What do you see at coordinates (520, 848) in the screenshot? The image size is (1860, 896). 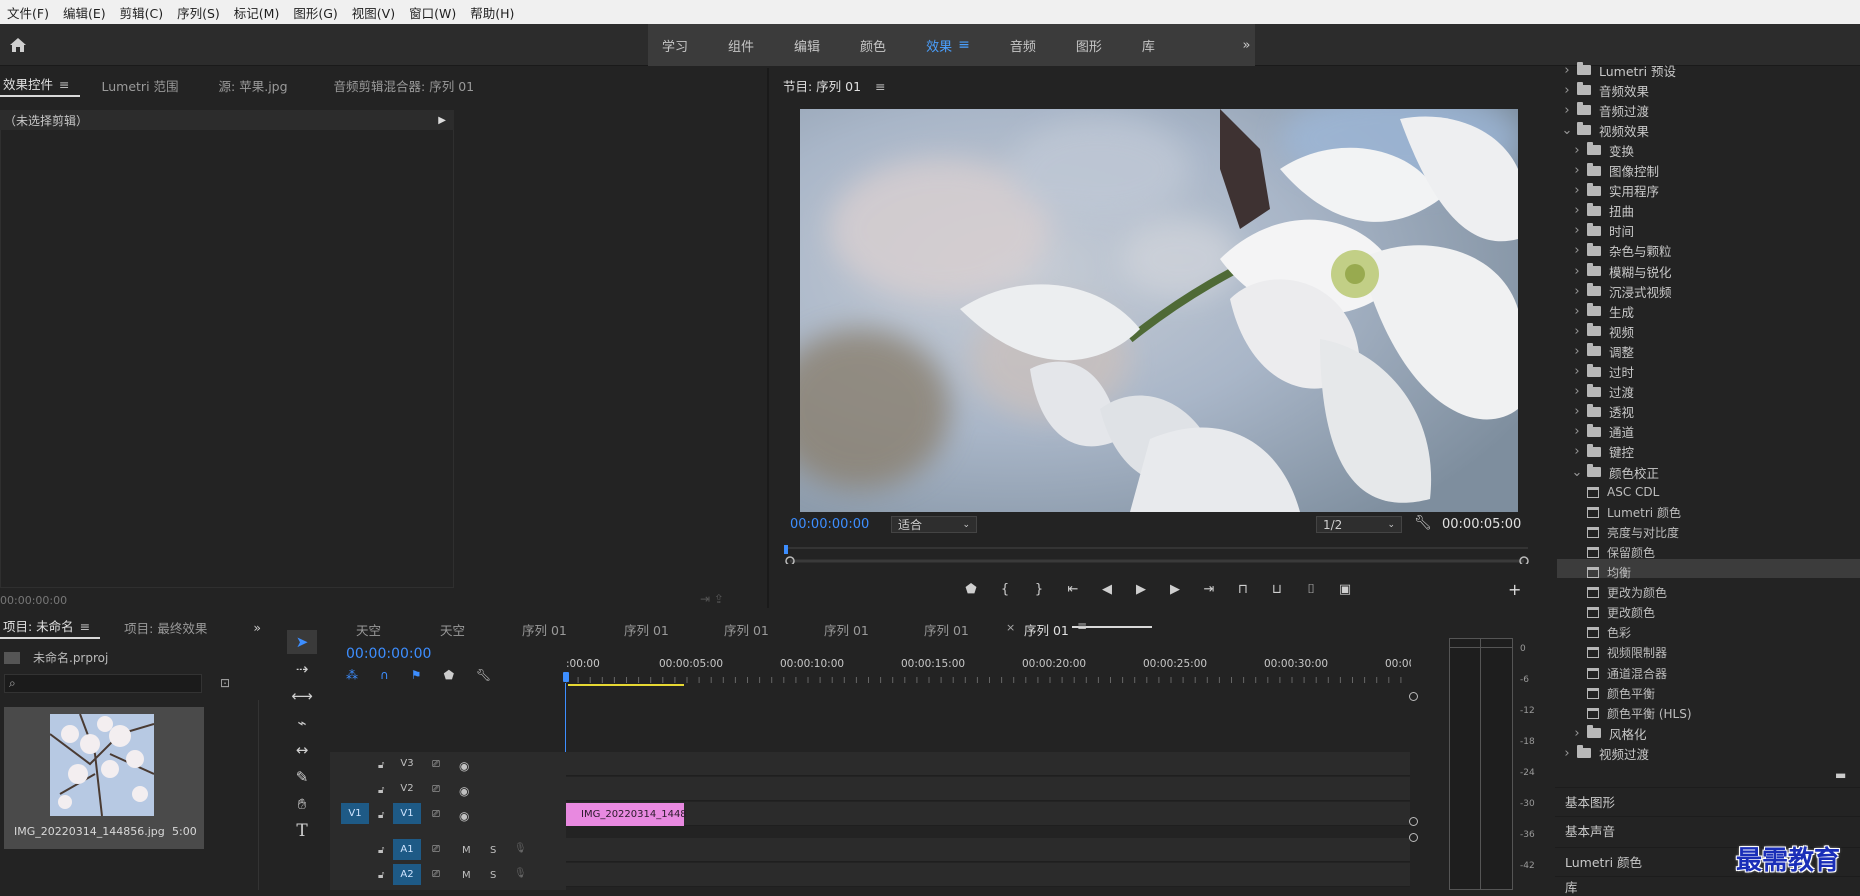 I see `microphone-icon: 🎙︎` at bounding box center [520, 848].